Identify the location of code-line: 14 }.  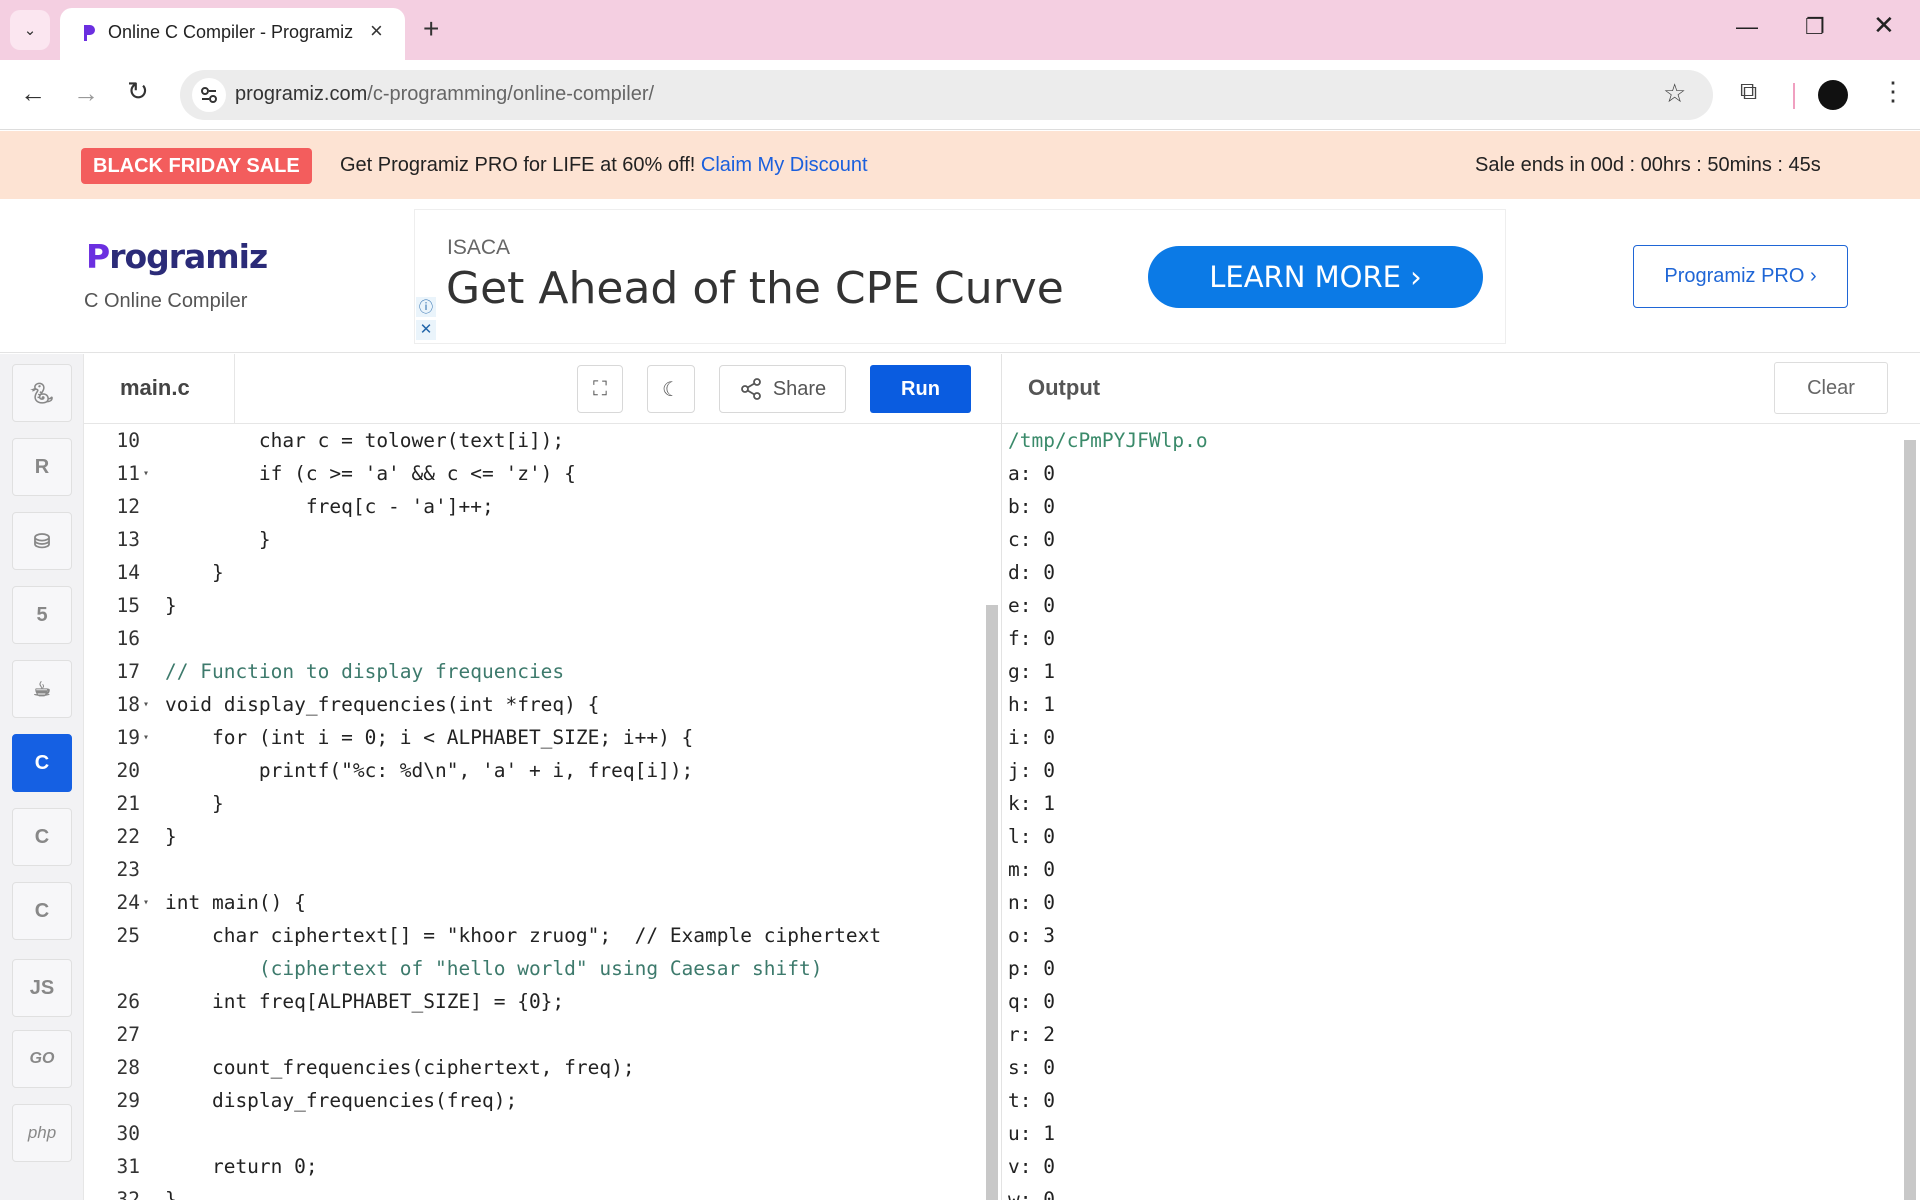
(535, 572).